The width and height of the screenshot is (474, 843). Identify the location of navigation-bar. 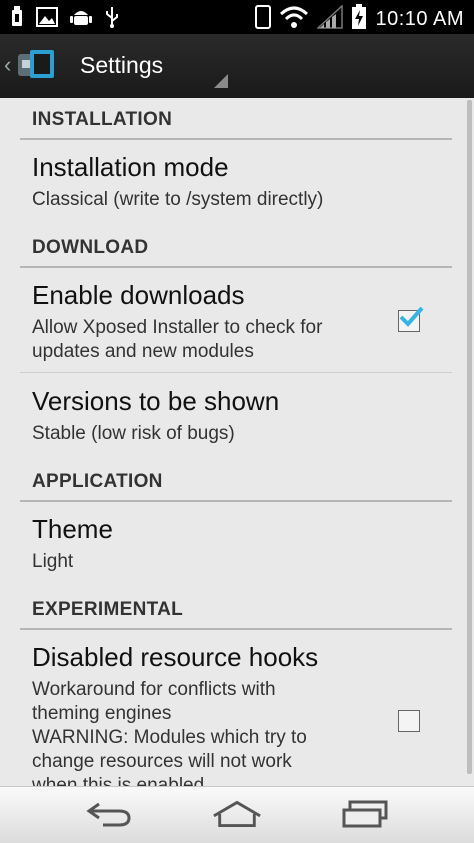
(237, 814).